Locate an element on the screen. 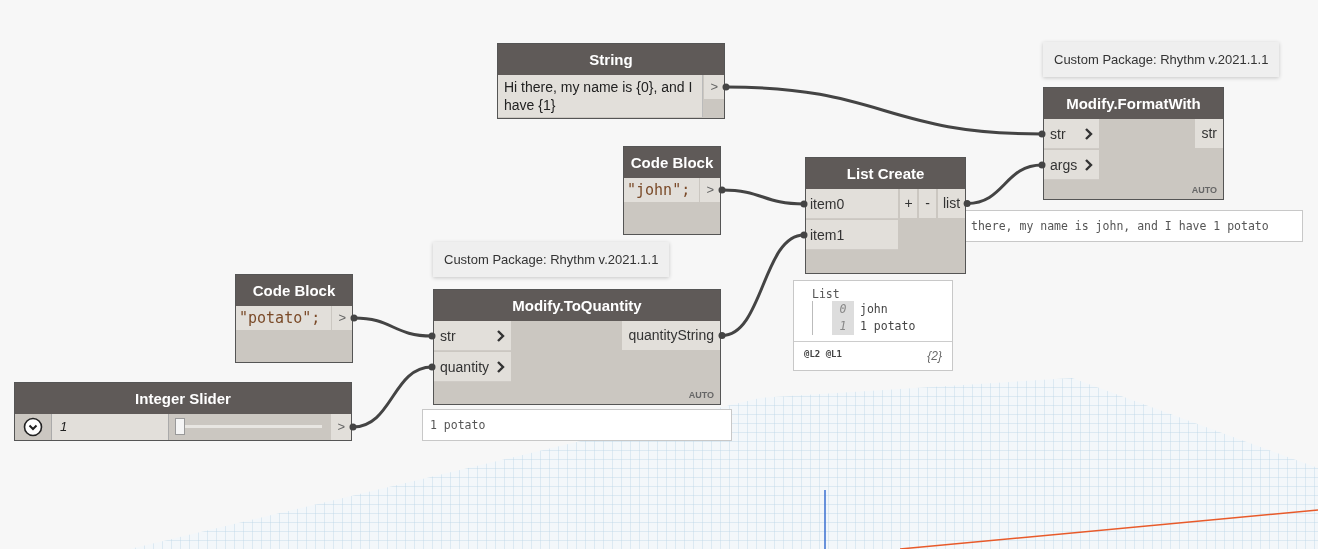  output-port: list is located at coordinates (952, 203).